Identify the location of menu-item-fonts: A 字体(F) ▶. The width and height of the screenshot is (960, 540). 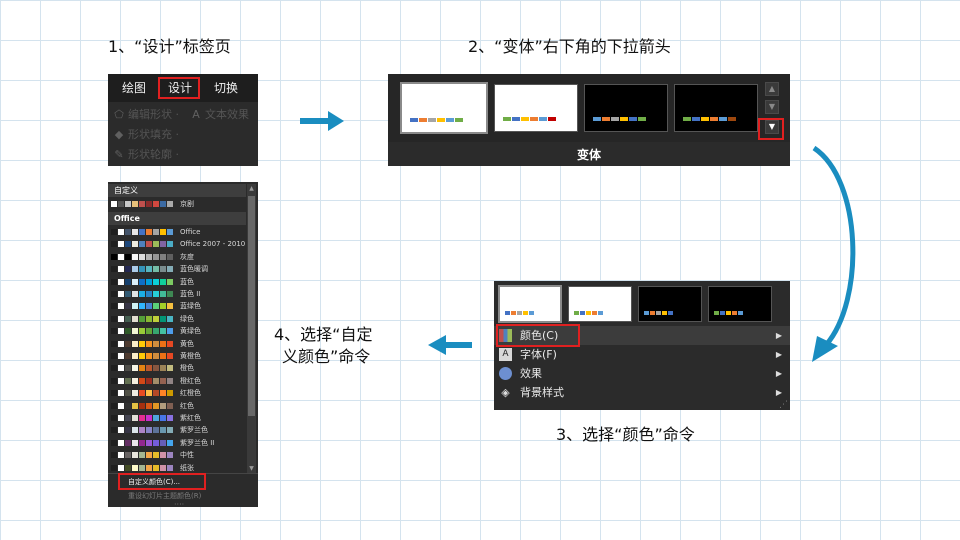
(642, 354).